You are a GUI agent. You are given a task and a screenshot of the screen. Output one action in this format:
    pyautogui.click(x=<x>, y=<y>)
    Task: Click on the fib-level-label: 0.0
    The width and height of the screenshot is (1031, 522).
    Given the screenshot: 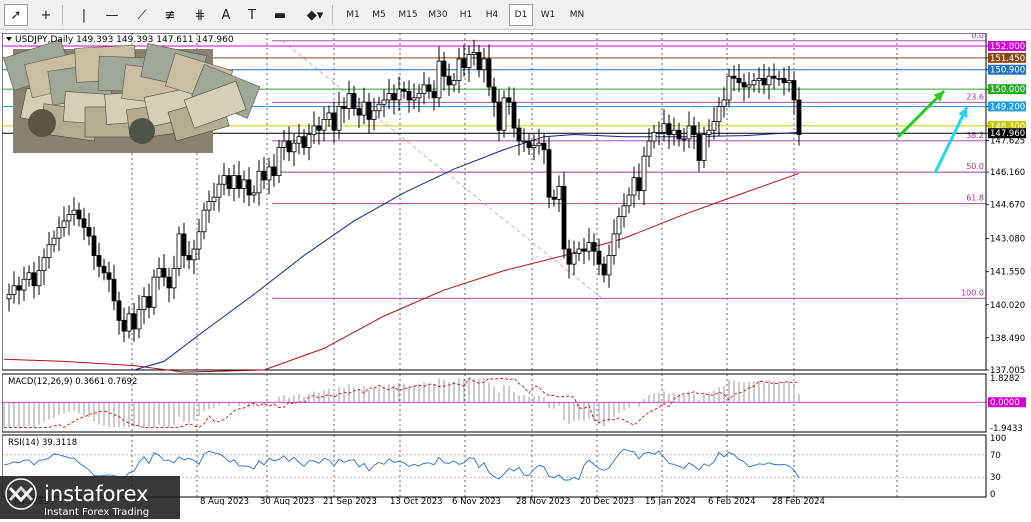 What is the action you would take?
    pyautogui.click(x=977, y=36)
    